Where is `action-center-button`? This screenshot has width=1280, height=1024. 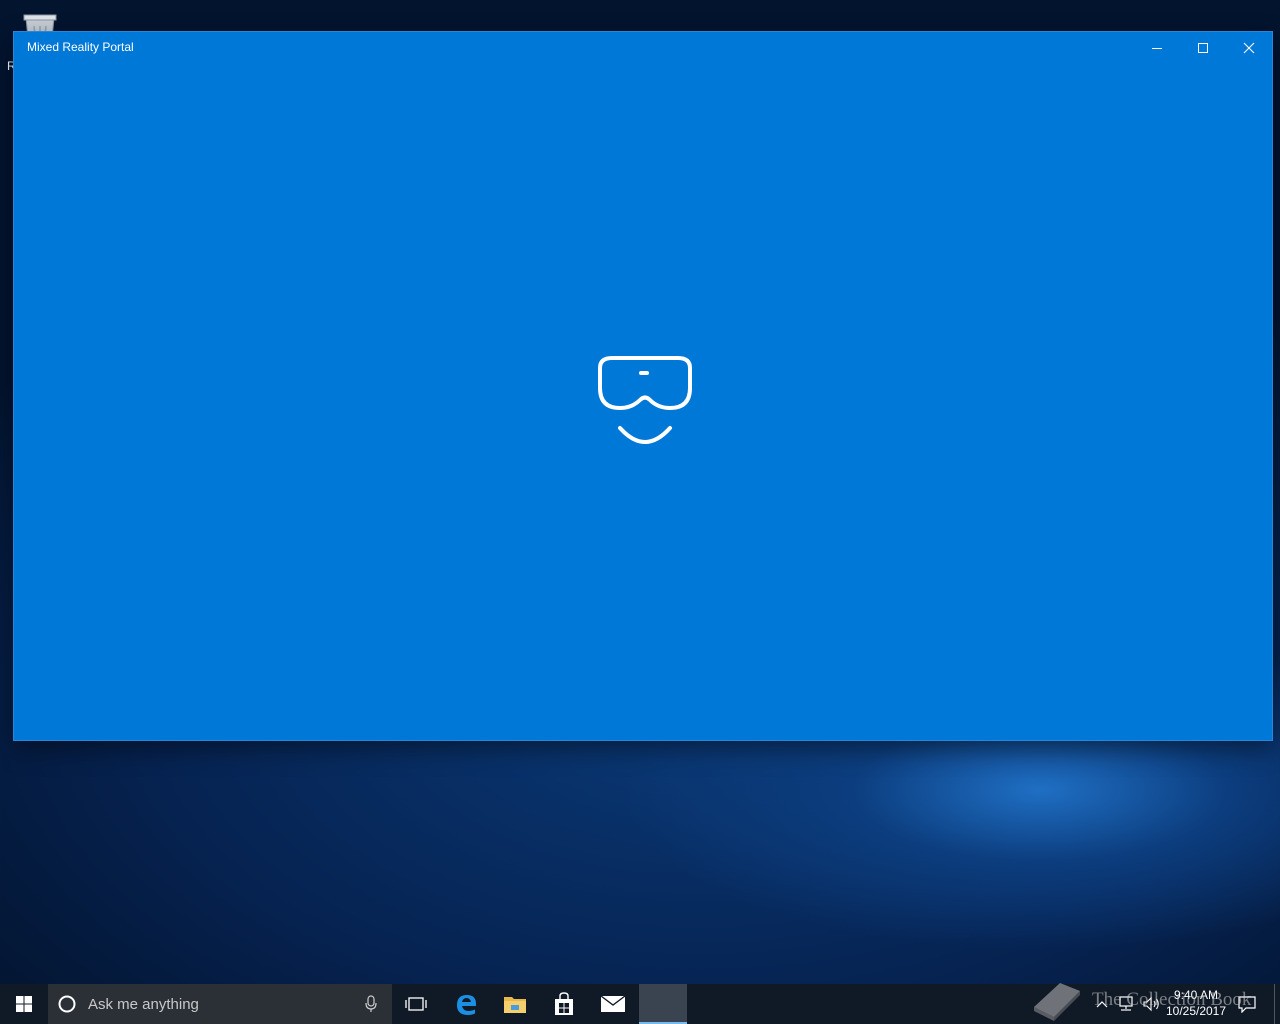 action-center-button is located at coordinates (1247, 1004).